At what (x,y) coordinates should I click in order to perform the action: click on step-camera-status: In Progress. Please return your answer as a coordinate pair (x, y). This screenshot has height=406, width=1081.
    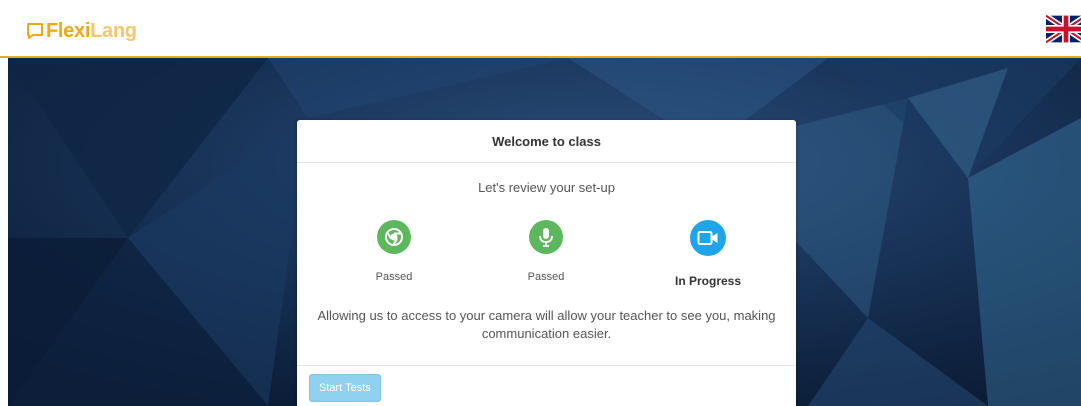
    Looking at the image, I should click on (708, 281).